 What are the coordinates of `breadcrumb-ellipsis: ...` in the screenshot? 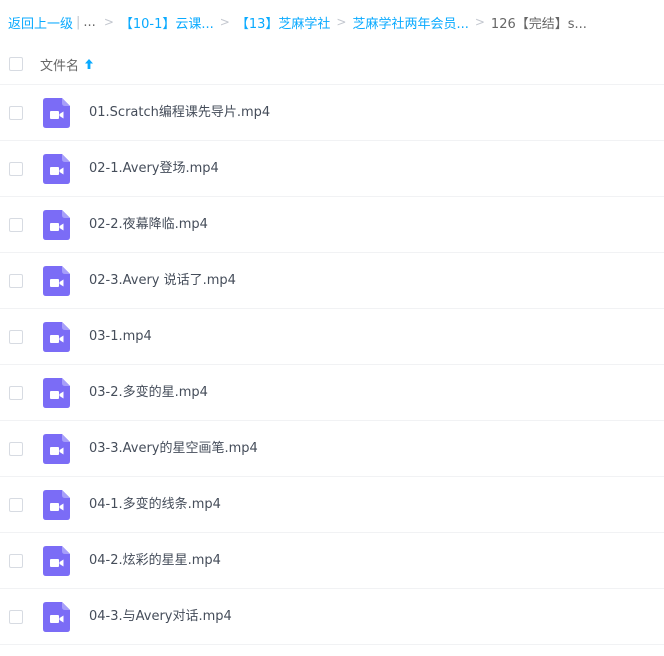 It's located at (89, 22).